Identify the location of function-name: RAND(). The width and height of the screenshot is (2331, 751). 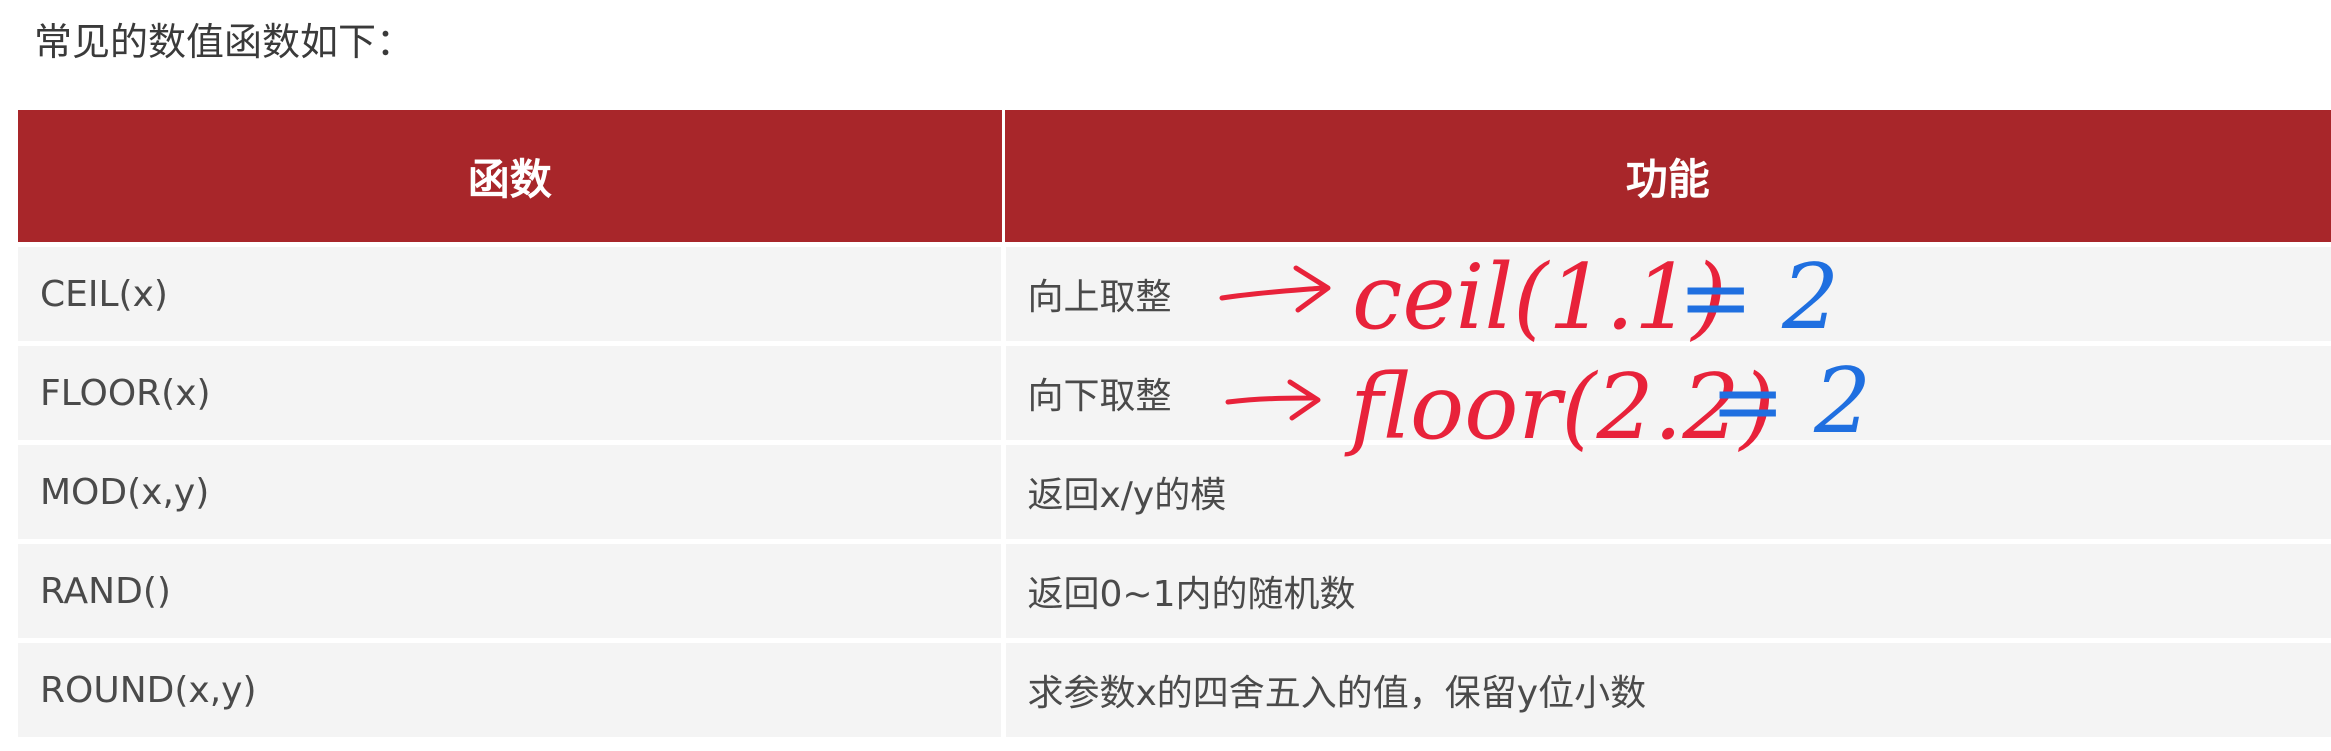
(512, 590).